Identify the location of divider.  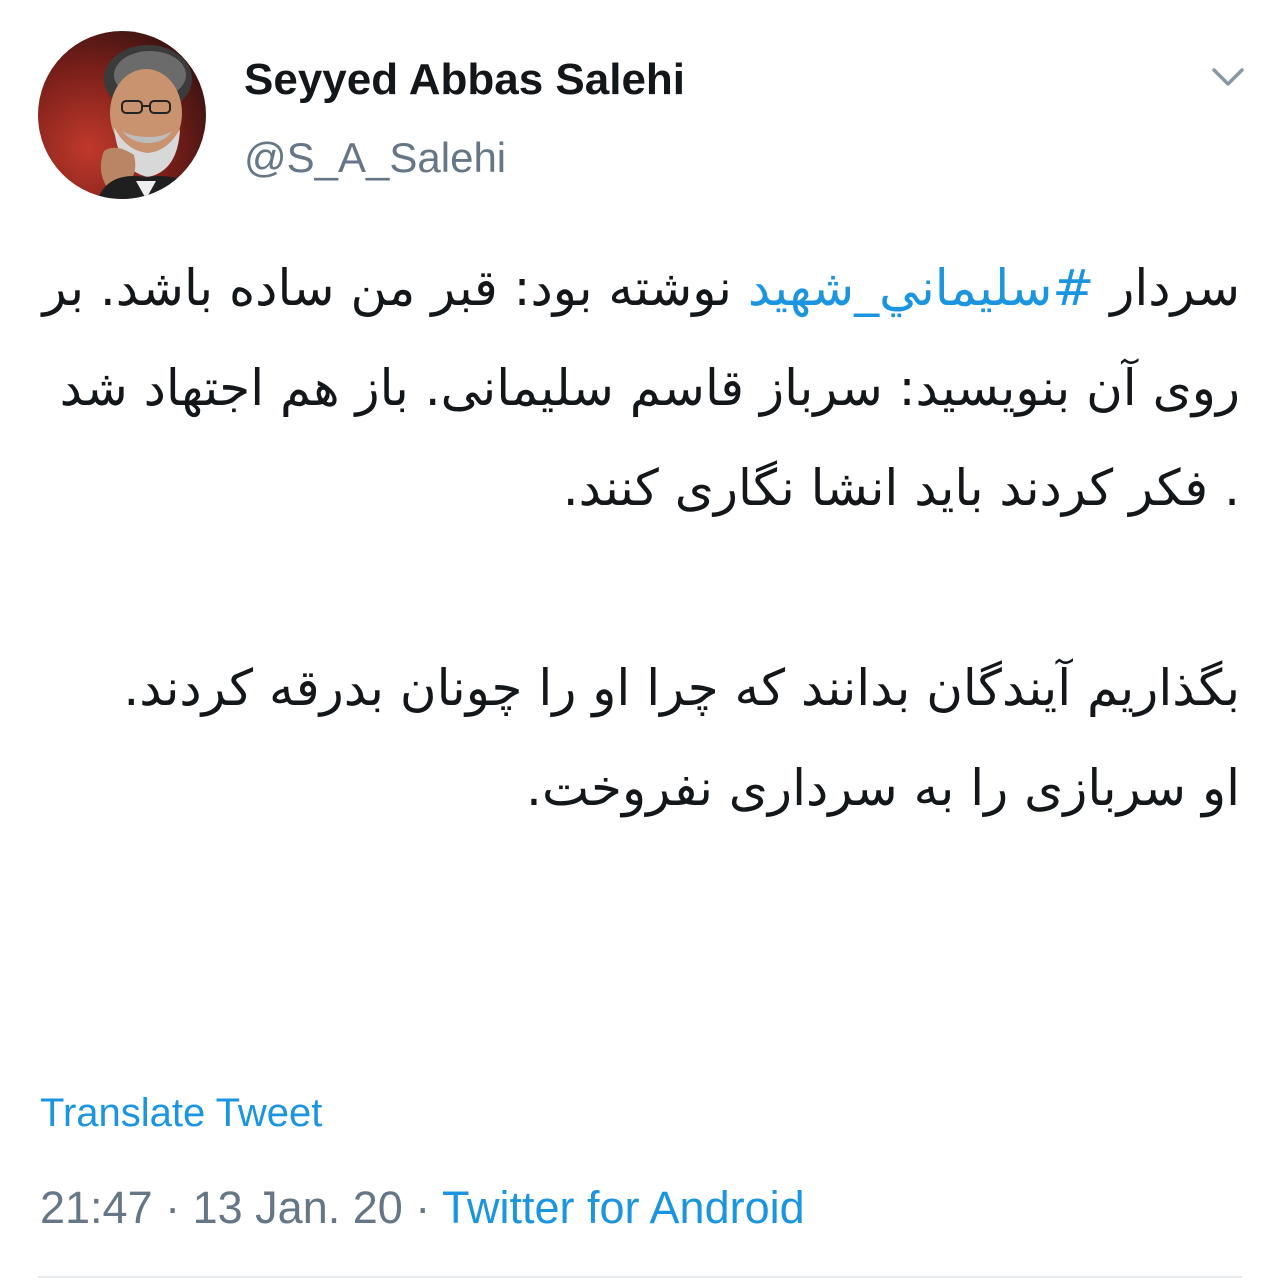
(640, 1277).